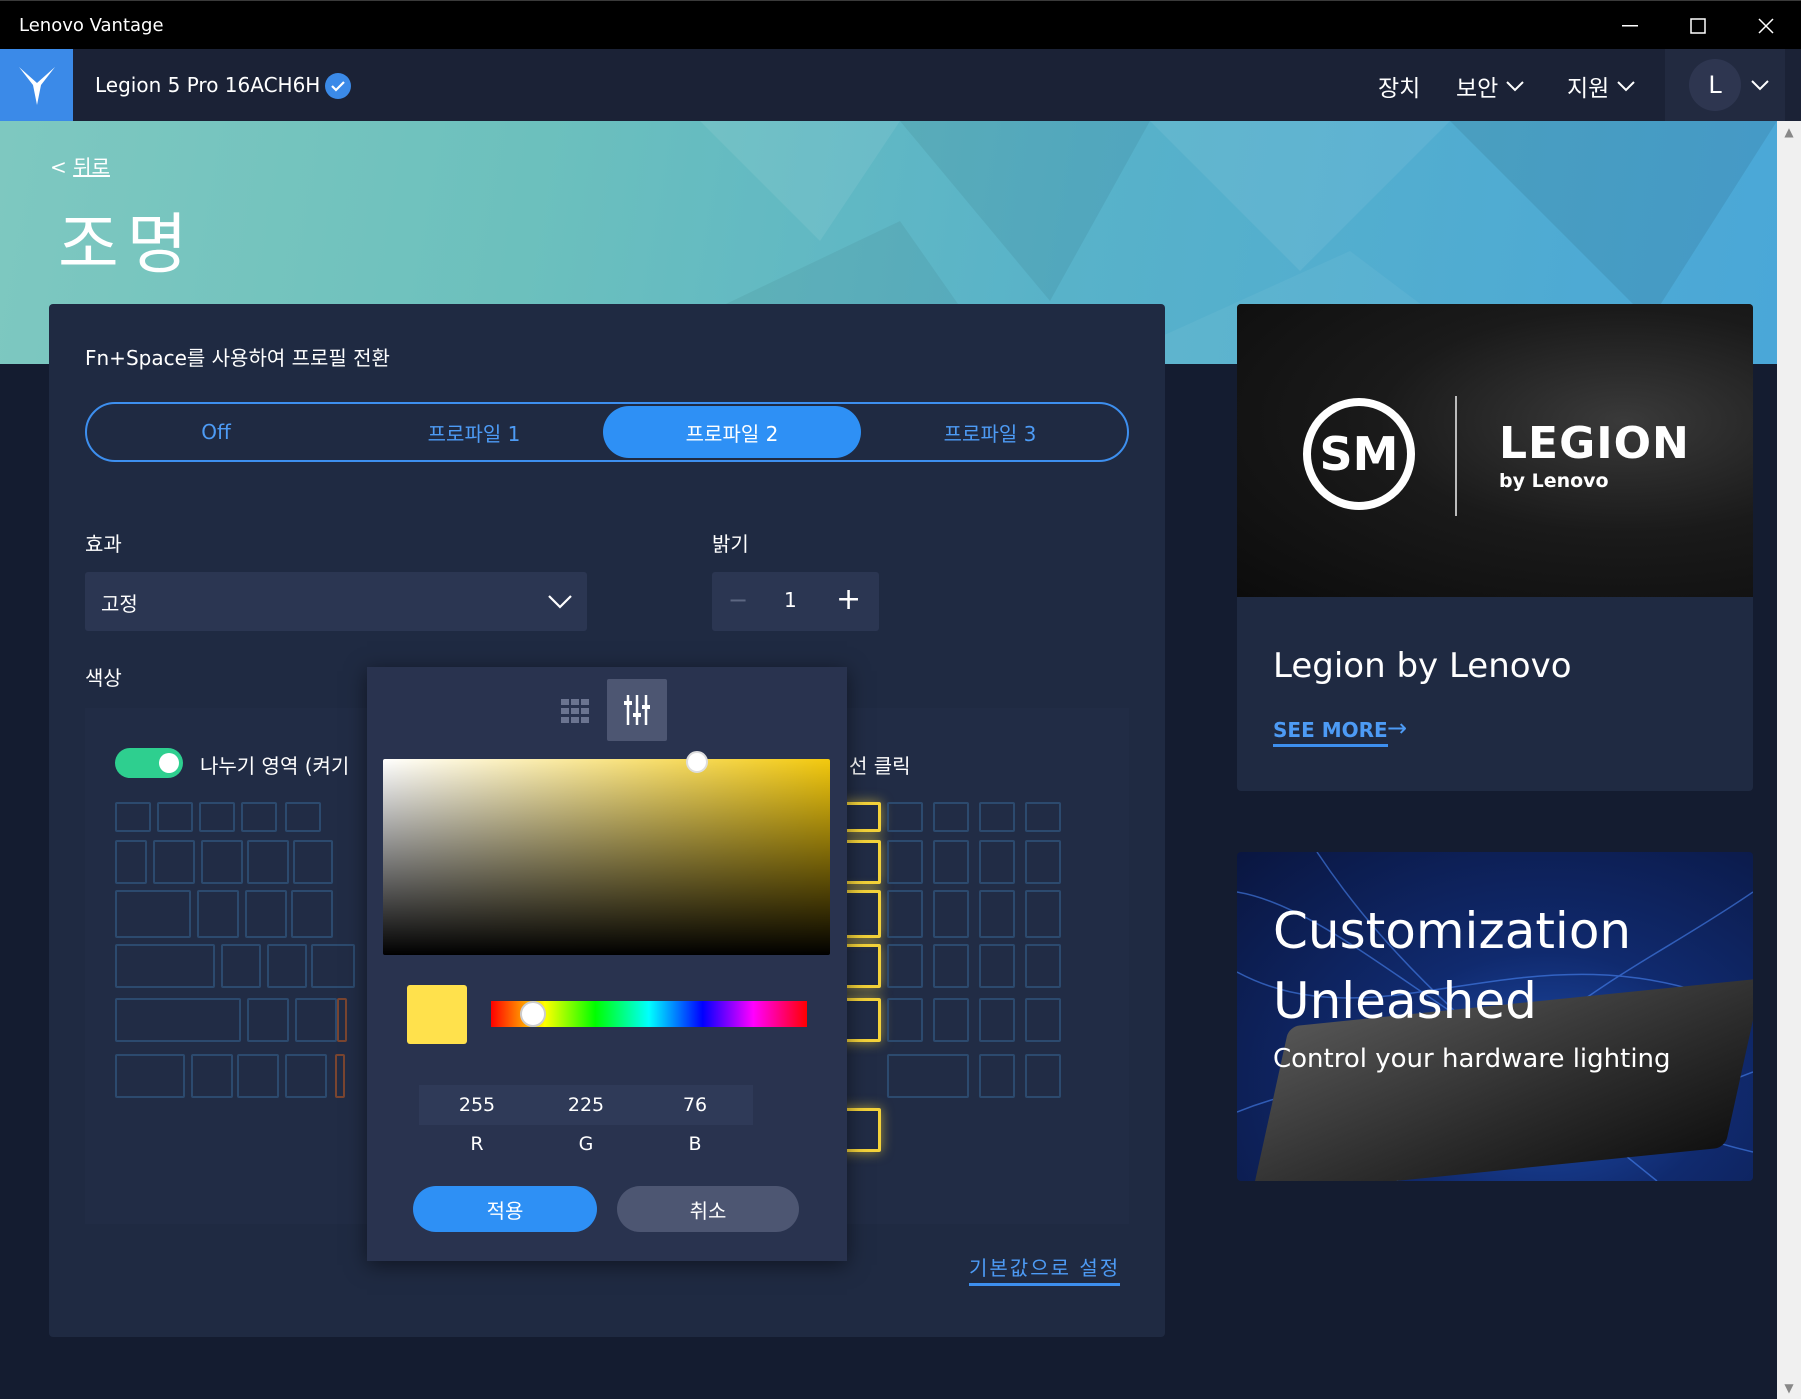  I want to click on nav-support-label: 지원, so click(1588, 89).